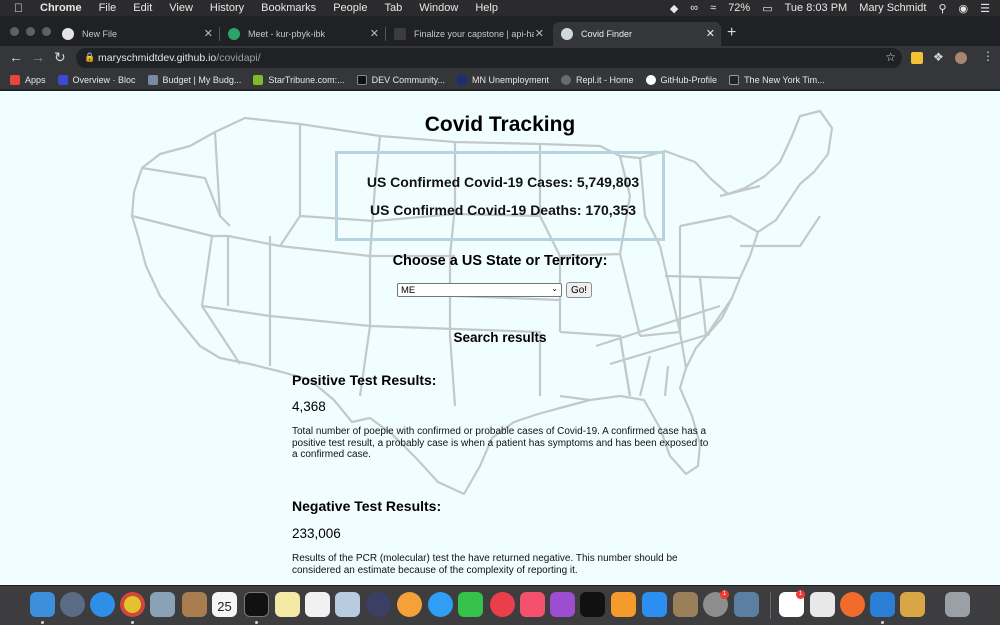 This screenshot has width=1000, height=625. What do you see at coordinates (957, 604) in the screenshot?
I see `trash-icon` at bounding box center [957, 604].